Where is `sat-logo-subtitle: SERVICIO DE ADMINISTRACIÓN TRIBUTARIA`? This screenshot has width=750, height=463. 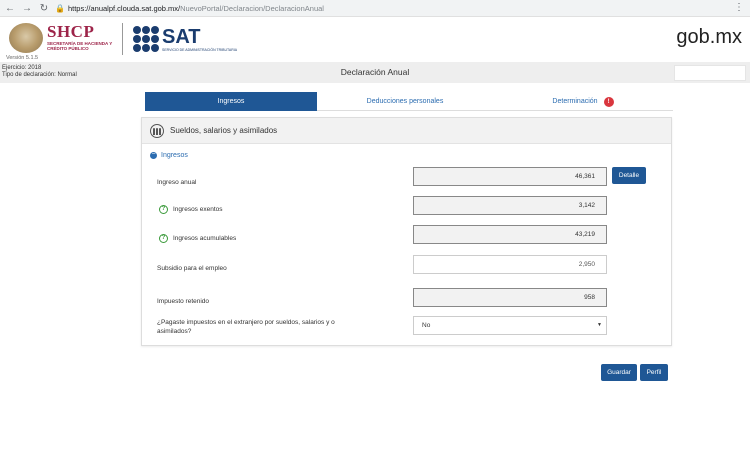 sat-logo-subtitle: SERVICIO DE ADMINISTRACIÓN TRIBUTARIA is located at coordinates (200, 50).